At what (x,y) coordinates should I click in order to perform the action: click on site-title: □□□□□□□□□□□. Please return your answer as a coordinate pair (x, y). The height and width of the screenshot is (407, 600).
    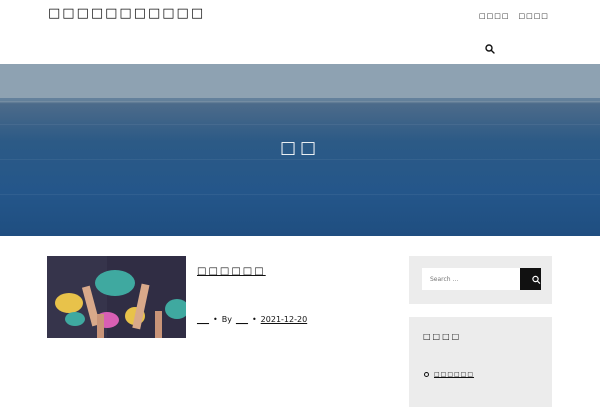
    Looking at the image, I should click on (126, 13).